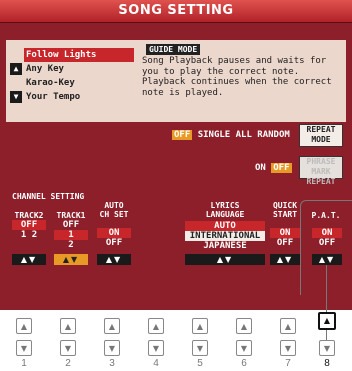 This screenshot has height=371, width=352. What do you see at coordinates (112, 326) in the screenshot?
I see `hw-up-button-3: ▲` at bounding box center [112, 326].